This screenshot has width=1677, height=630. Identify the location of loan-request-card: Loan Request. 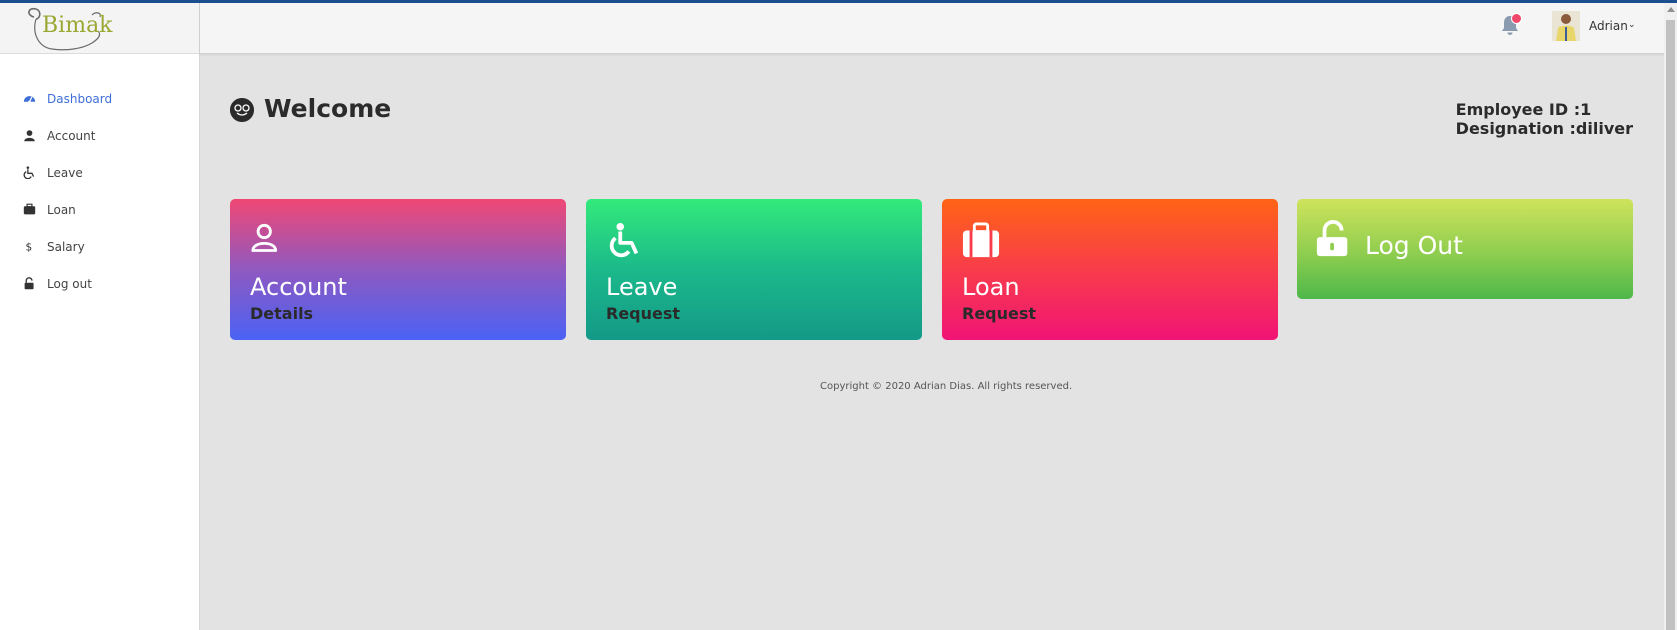
(1110, 269).